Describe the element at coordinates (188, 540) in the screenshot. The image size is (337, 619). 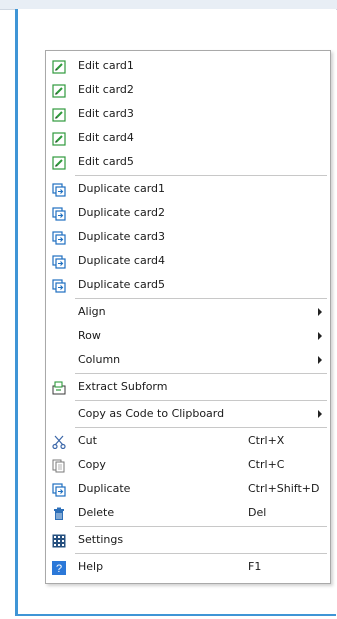
I see `menu-item-settings: Settings` at that location.